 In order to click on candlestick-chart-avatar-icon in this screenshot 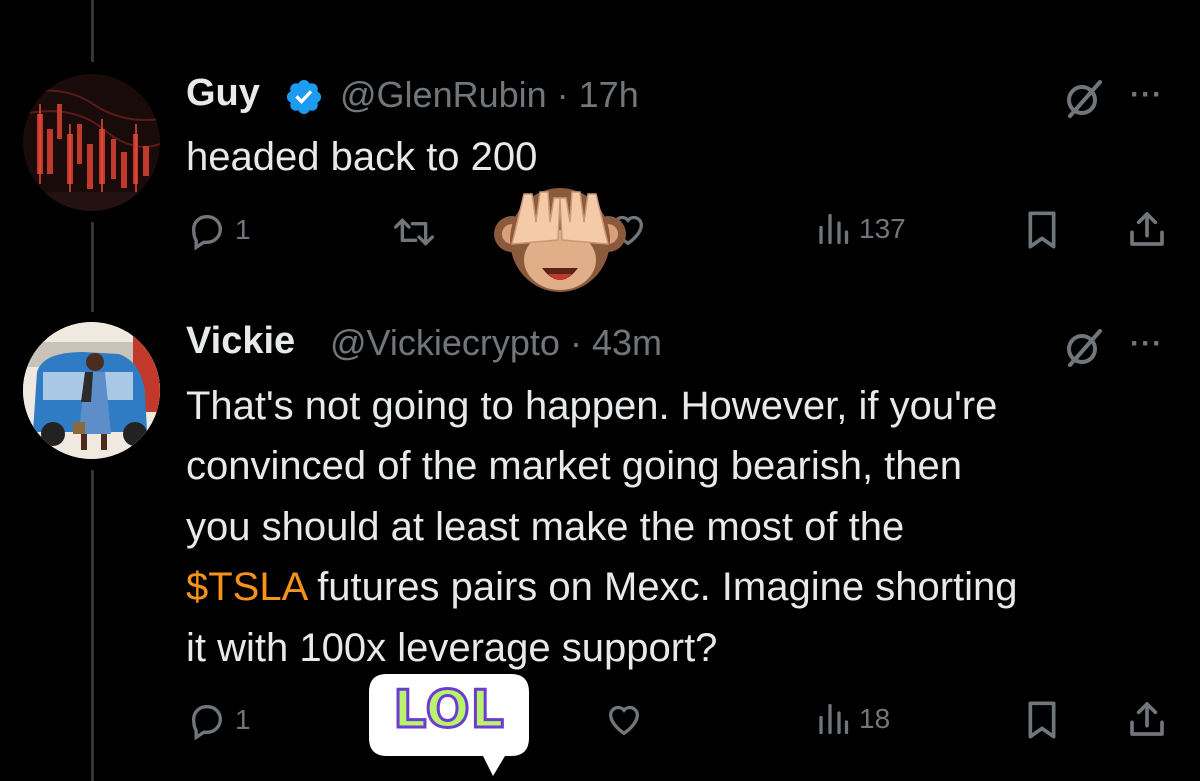, I will do `click(91, 142)`.